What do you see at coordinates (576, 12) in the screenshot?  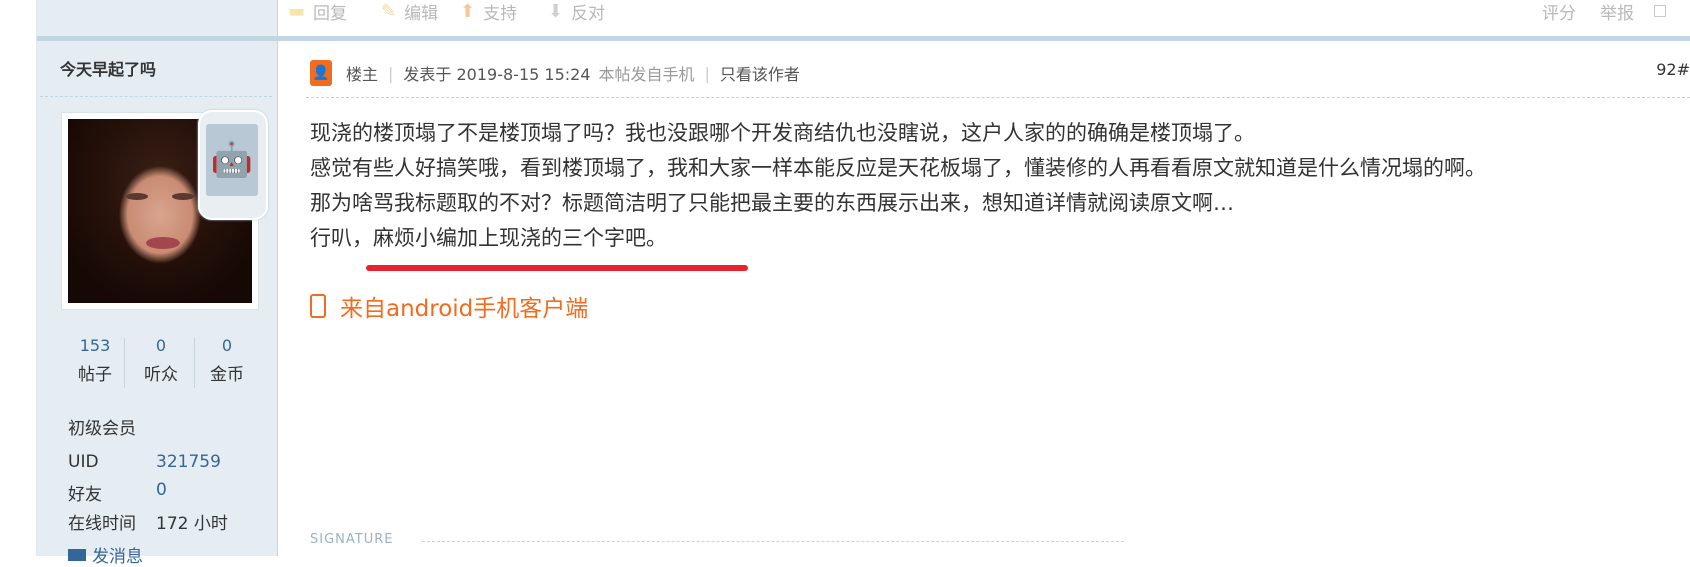 I see `oppose-button: ⬇ 反对` at bounding box center [576, 12].